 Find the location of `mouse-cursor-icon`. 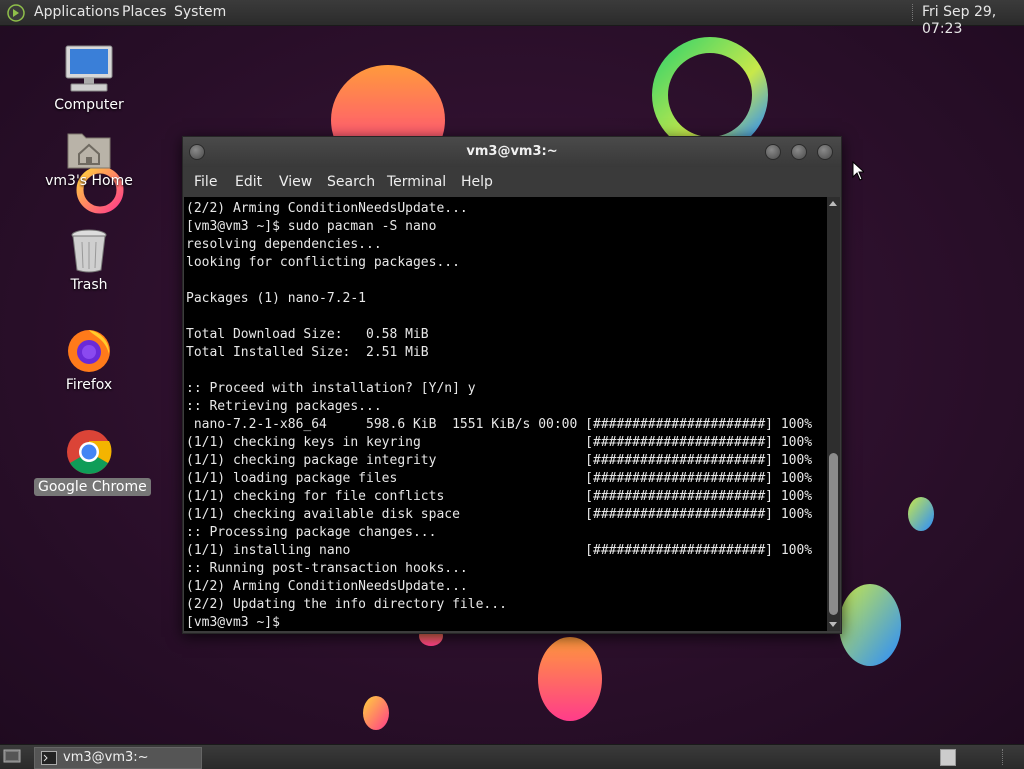

mouse-cursor-icon is located at coordinates (858, 171).